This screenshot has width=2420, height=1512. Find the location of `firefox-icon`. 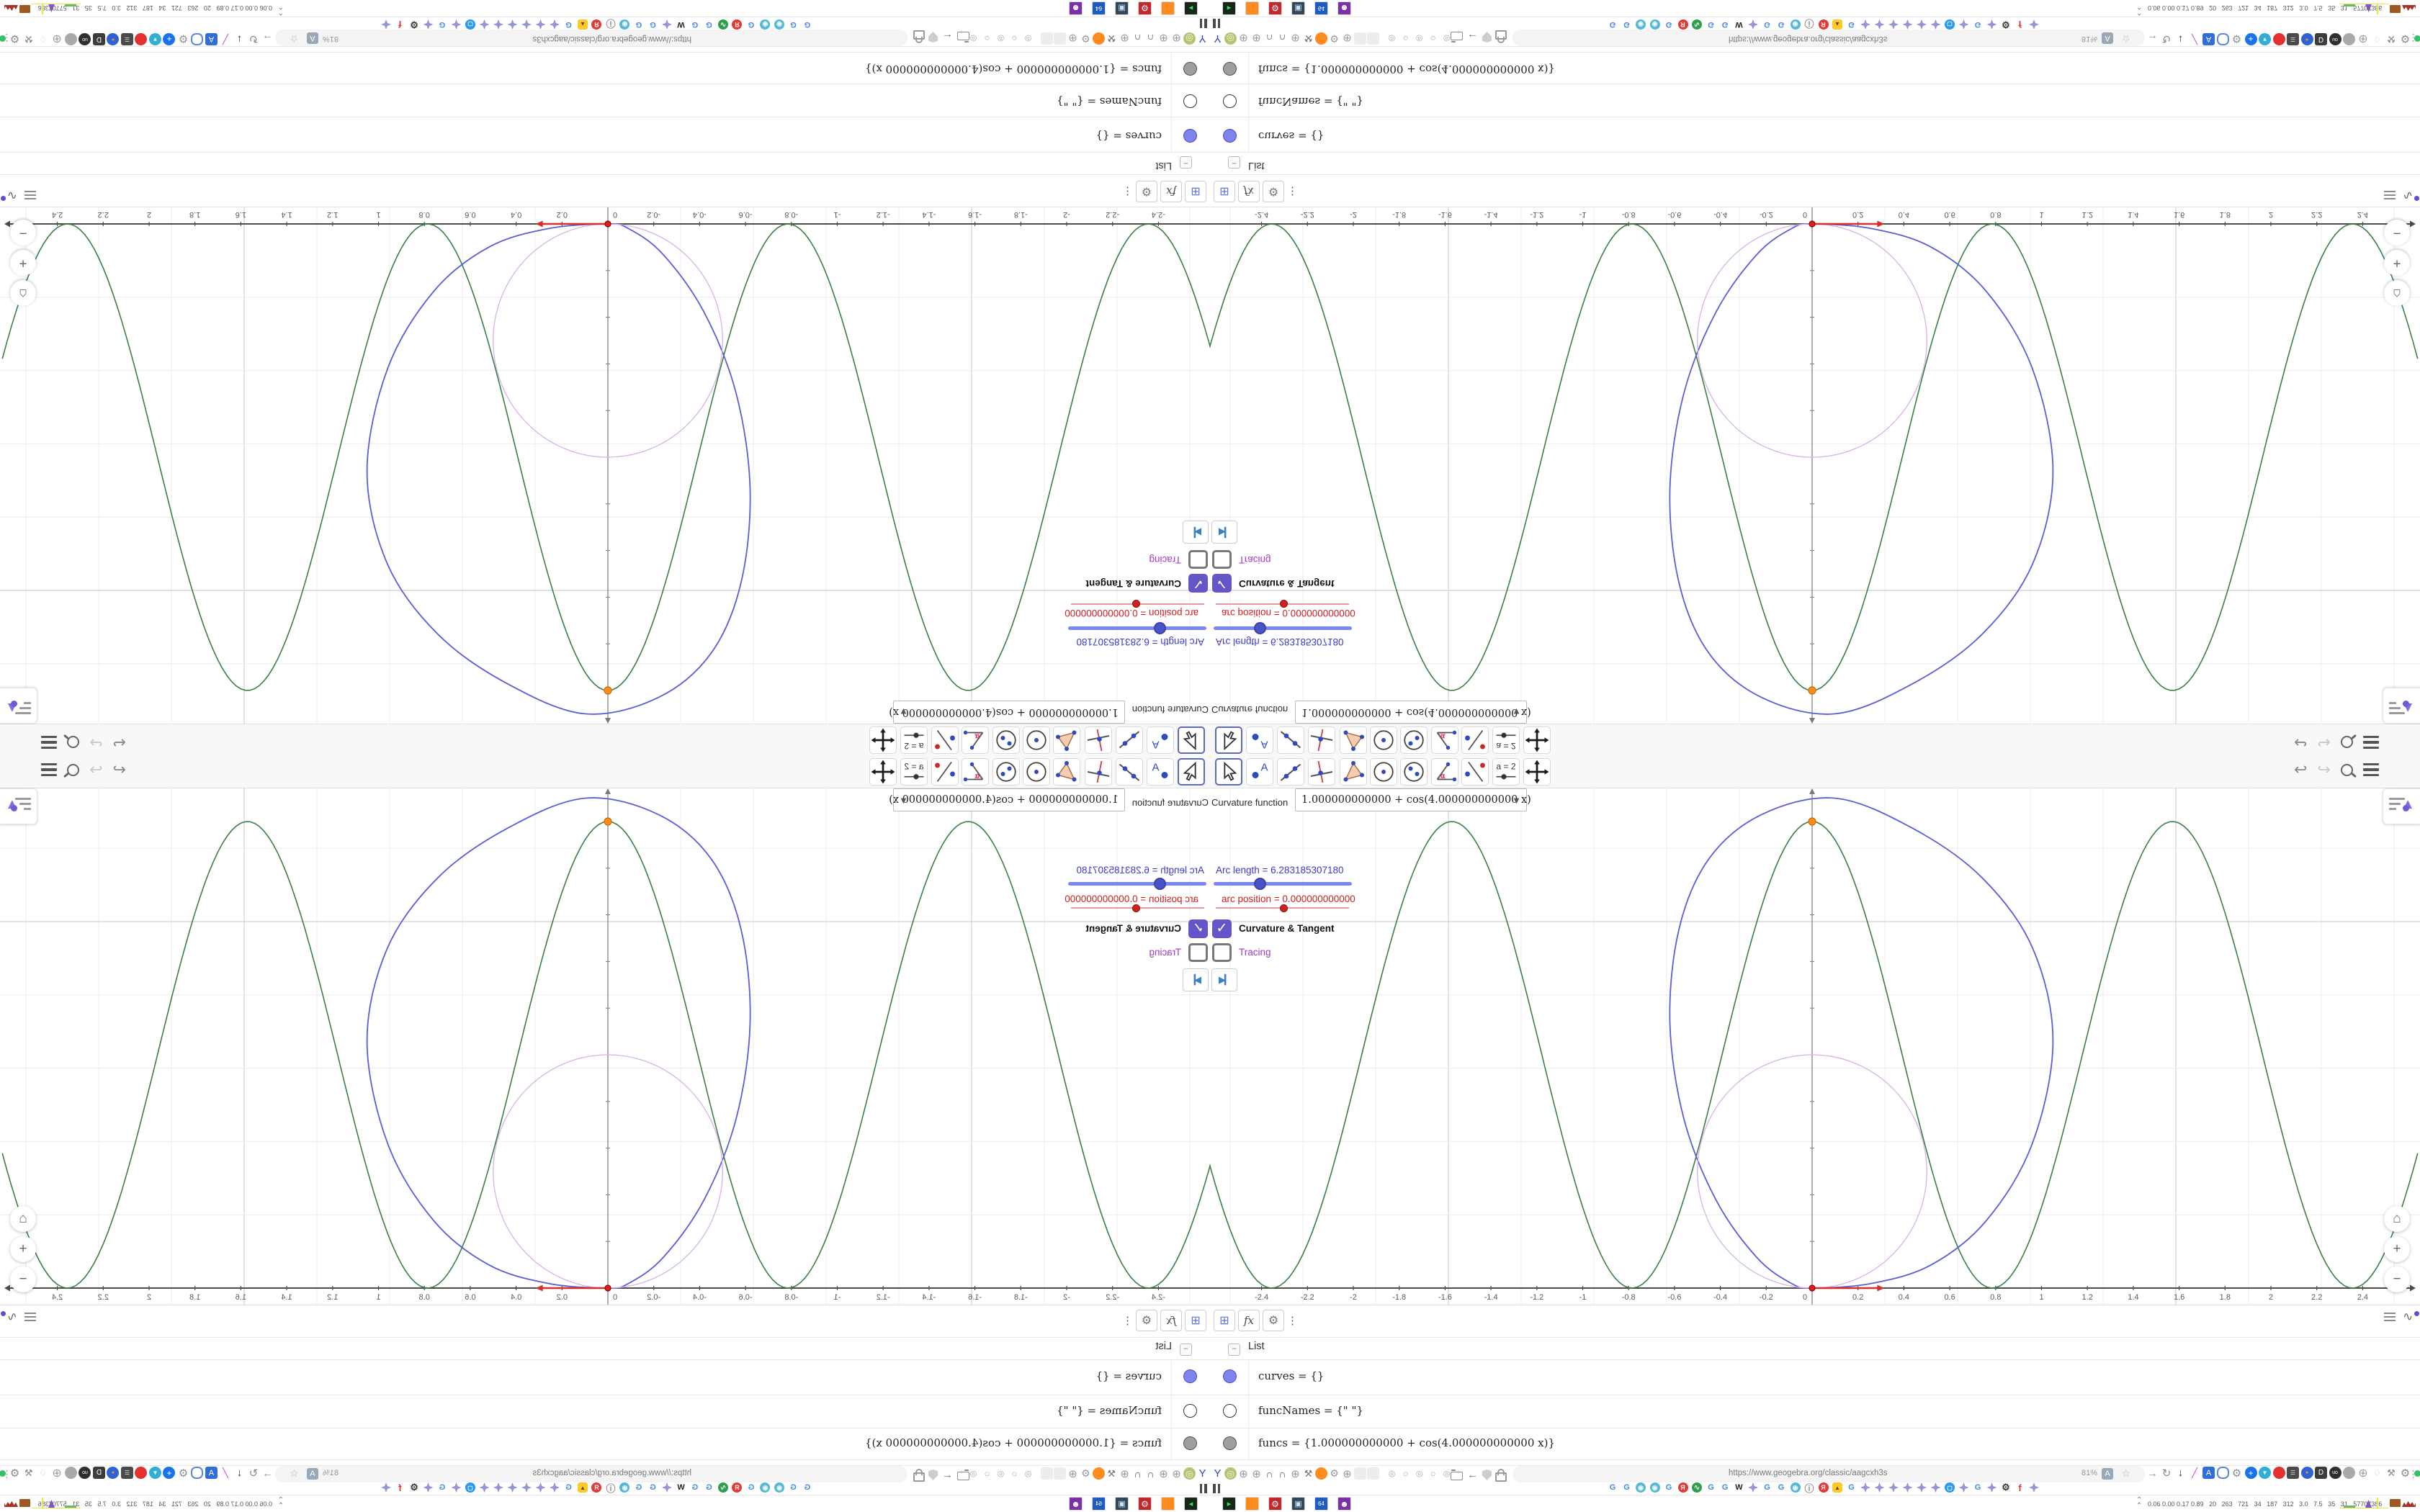

firefox-icon is located at coordinates (1321, 1473).